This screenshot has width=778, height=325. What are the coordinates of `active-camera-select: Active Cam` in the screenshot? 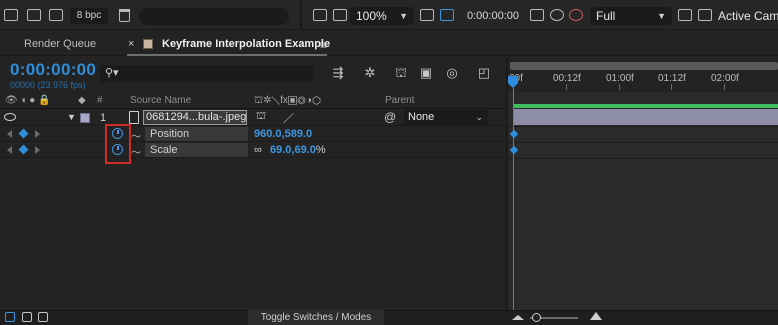 It's located at (748, 16).